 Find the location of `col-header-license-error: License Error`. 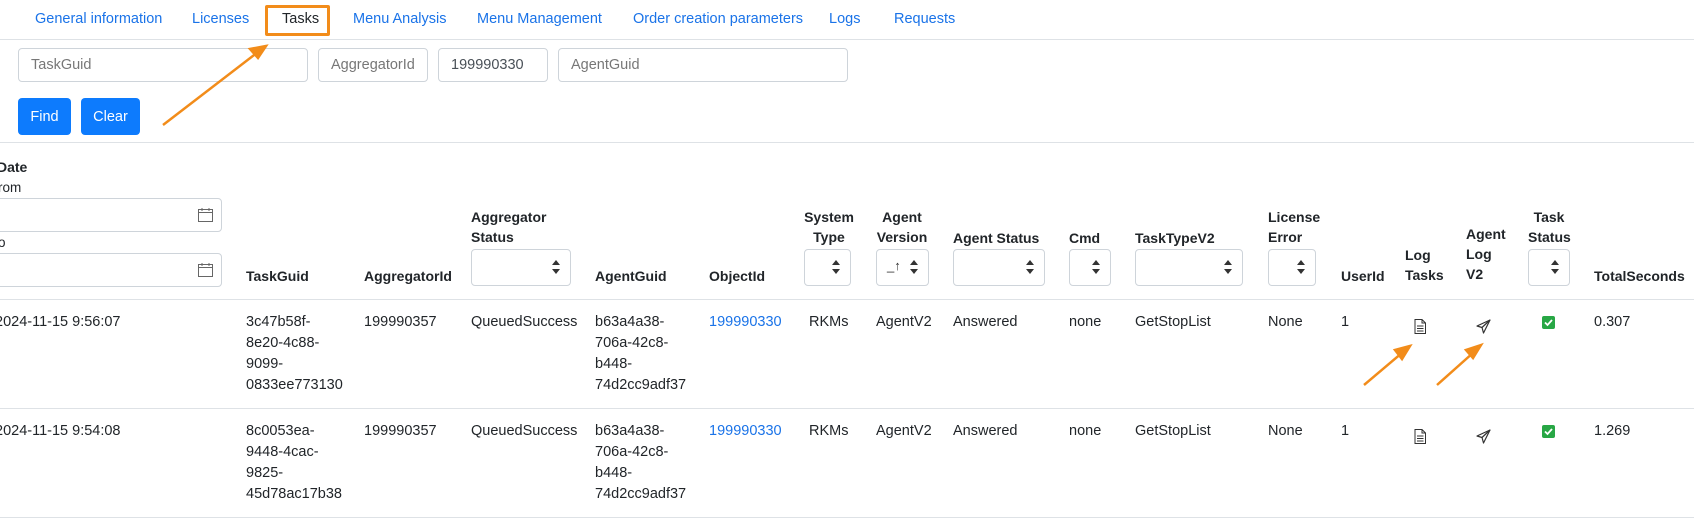

col-header-license-error: License Error is located at coordinates (1294, 227).